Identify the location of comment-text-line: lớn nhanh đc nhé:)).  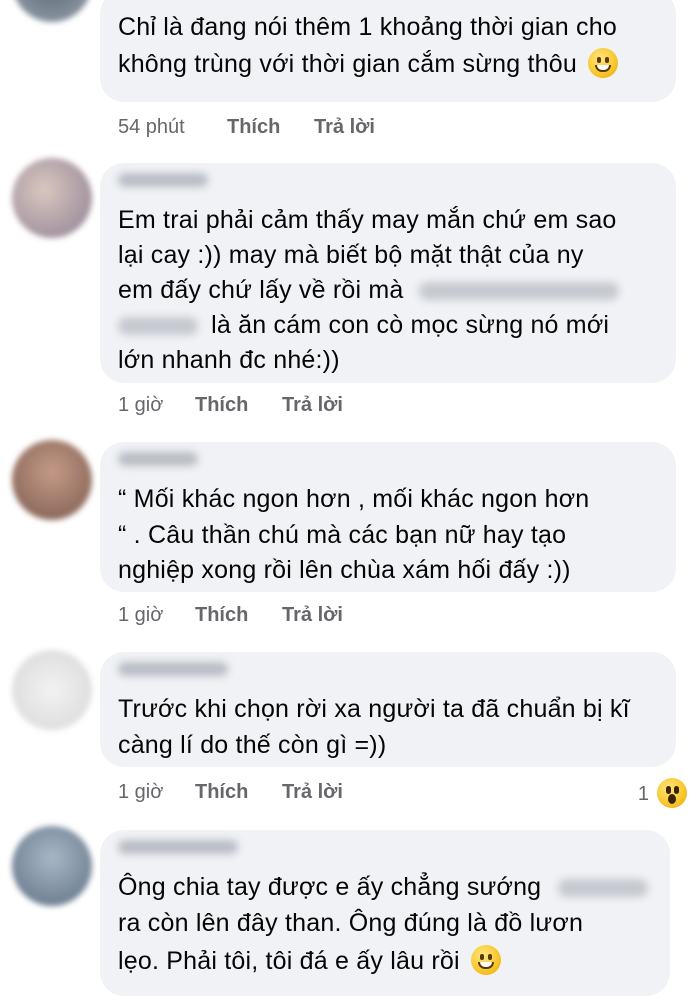
(229, 360).